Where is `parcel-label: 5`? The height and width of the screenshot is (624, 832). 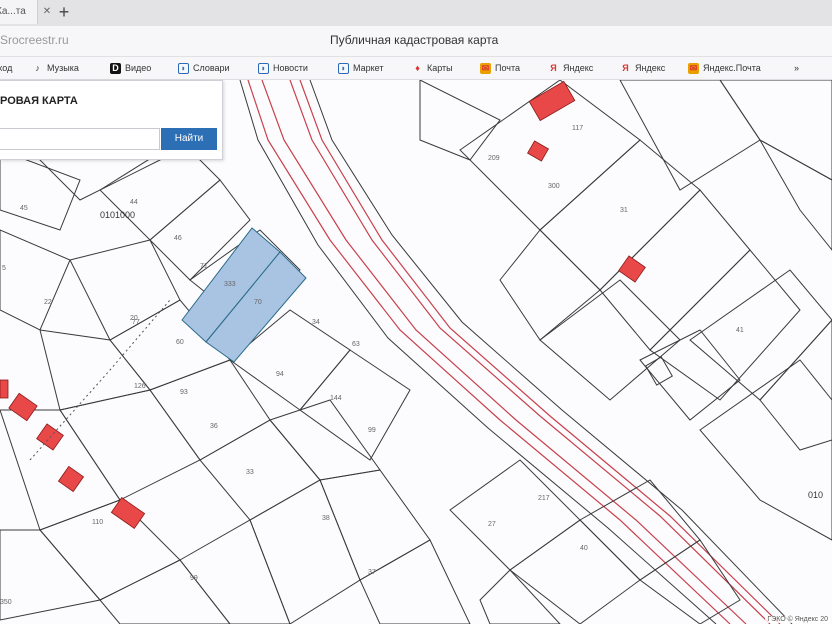
parcel-label: 5 is located at coordinates (4, 268).